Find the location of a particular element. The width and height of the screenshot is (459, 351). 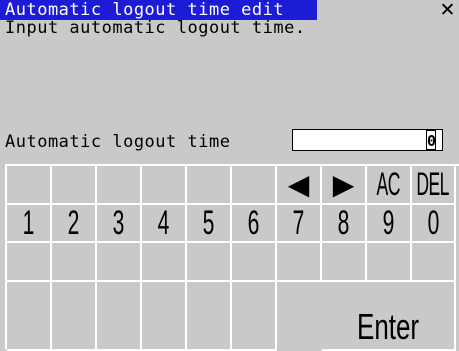

enter-button: Enter is located at coordinates (389, 316).